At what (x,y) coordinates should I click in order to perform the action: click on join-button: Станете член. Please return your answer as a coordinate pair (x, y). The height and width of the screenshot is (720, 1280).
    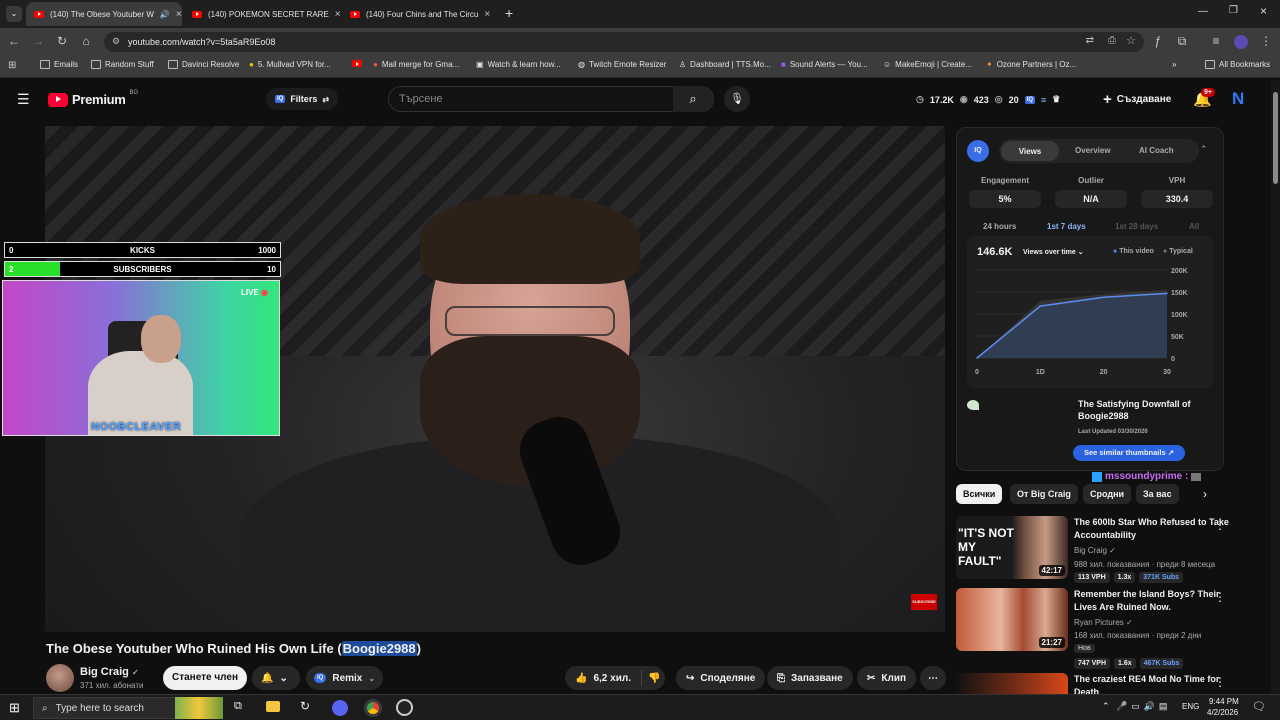
    Looking at the image, I should click on (205, 678).